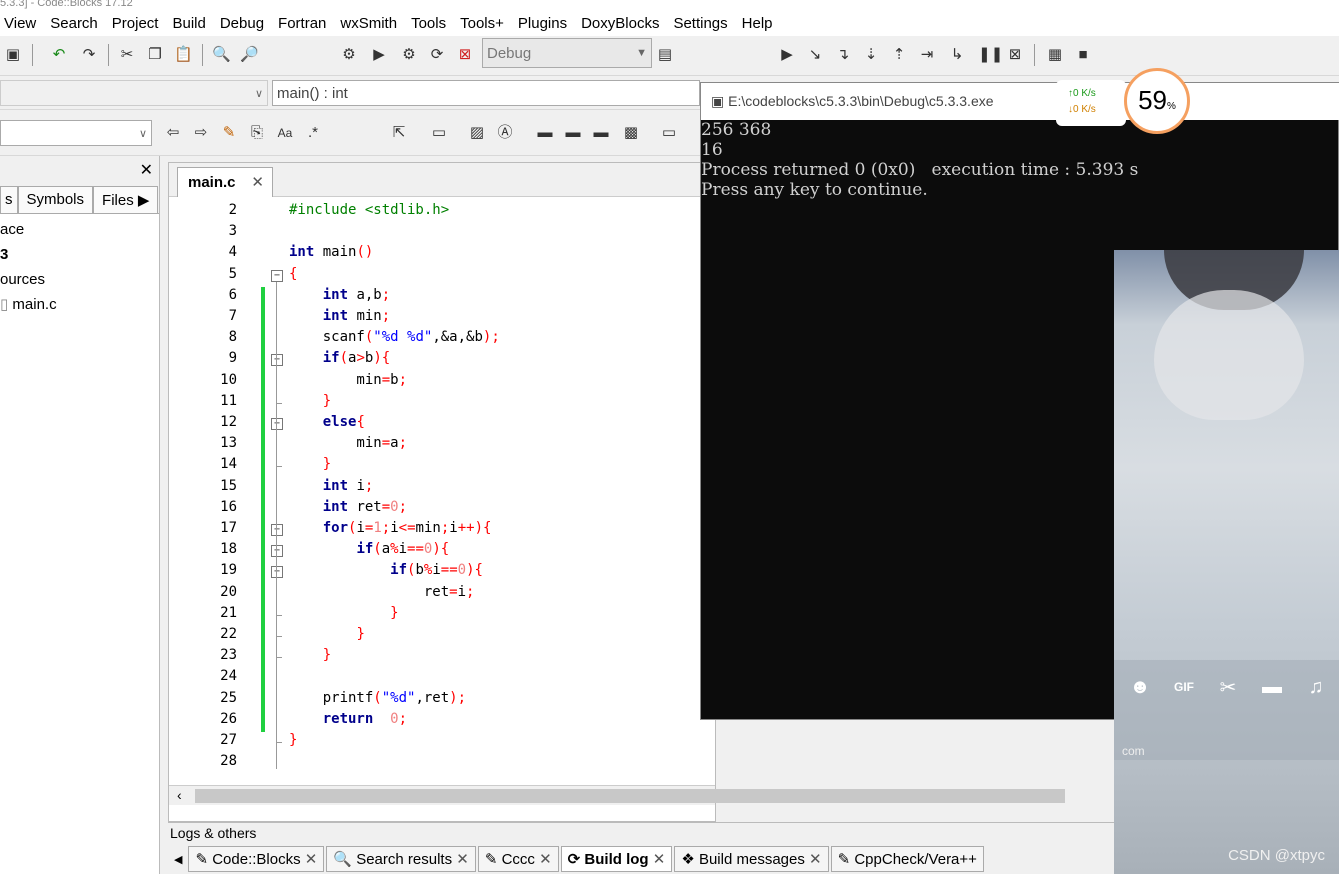 The width and height of the screenshot is (1339, 874). What do you see at coordinates (55, 199) in the screenshot?
I see `tab-symbols: Symbols` at bounding box center [55, 199].